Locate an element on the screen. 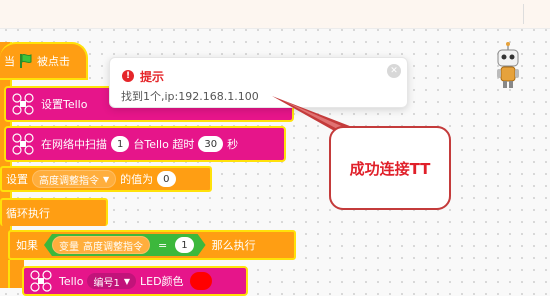 The image size is (550, 296). callout-text: 成功连接TT is located at coordinates (390, 168).